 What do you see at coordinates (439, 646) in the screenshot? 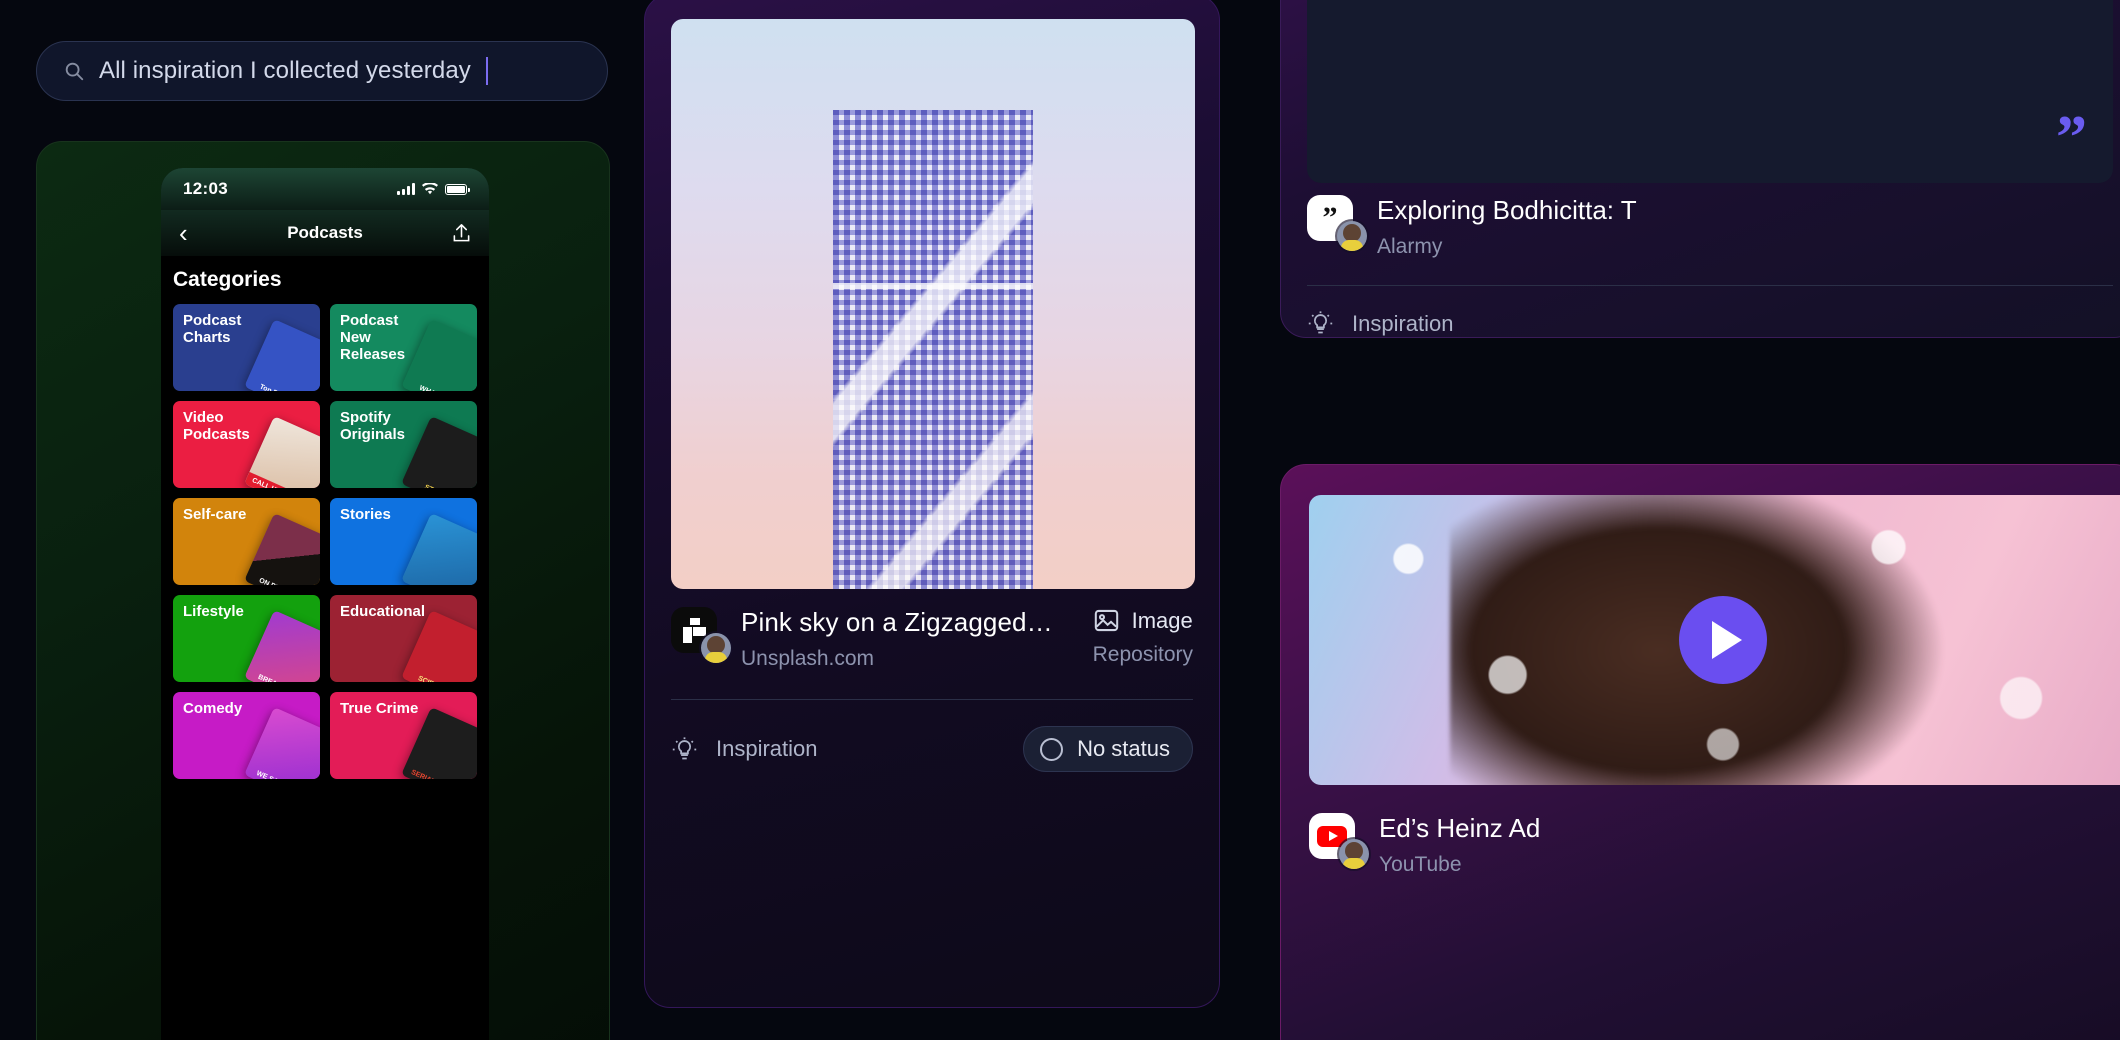
I see `category-artwork: SCIENCE VS` at bounding box center [439, 646].